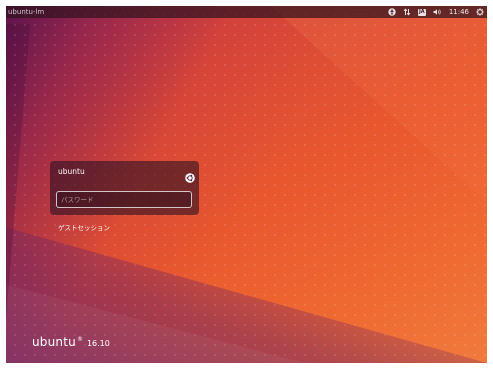  I want to click on keyboard-layout-icon: JA, so click(421, 12).